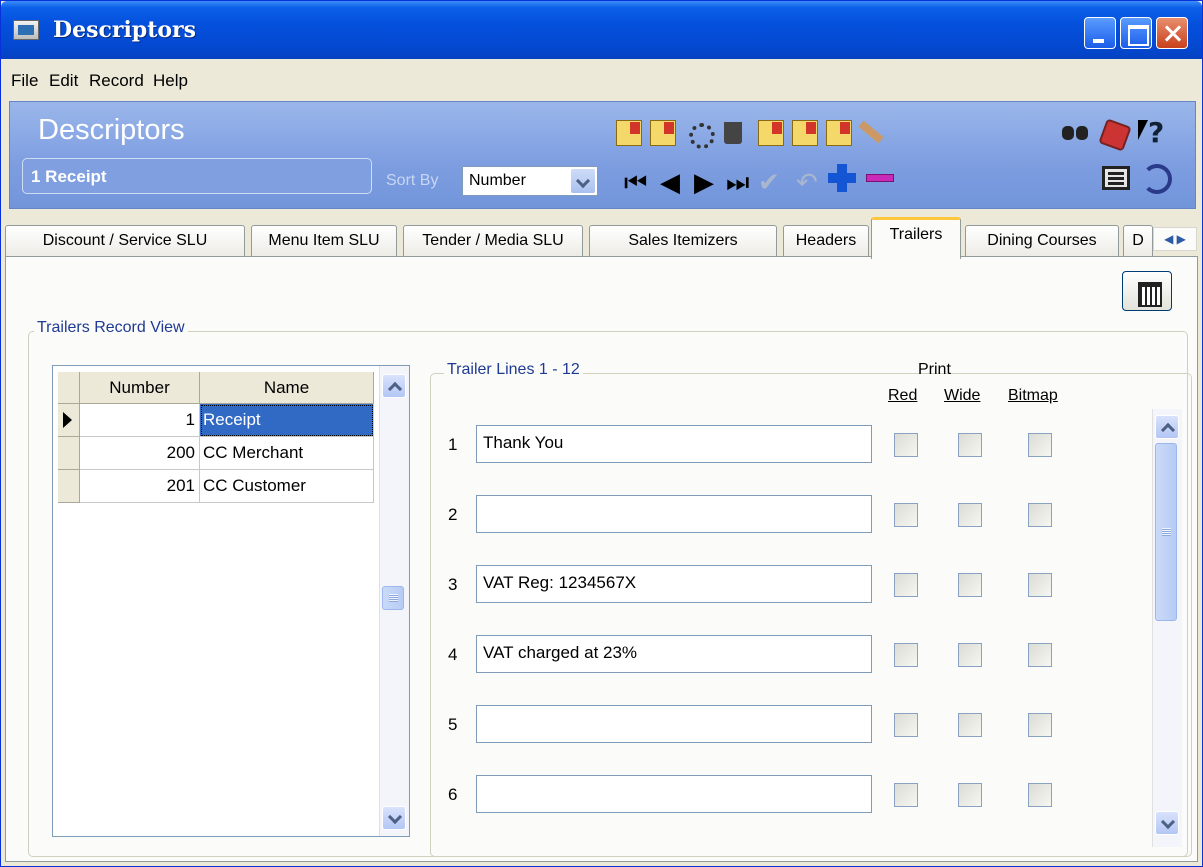 The height and width of the screenshot is (867, 1203). I want to click on trailer-lines-scrollbar, so click(1167, 628).